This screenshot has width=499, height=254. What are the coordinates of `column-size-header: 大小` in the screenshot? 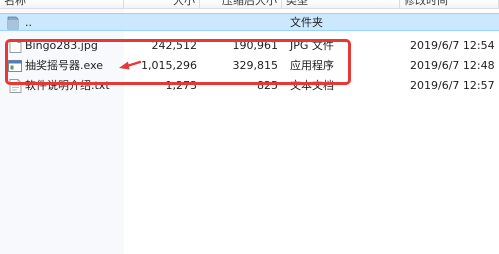 It's located at (162, 4).